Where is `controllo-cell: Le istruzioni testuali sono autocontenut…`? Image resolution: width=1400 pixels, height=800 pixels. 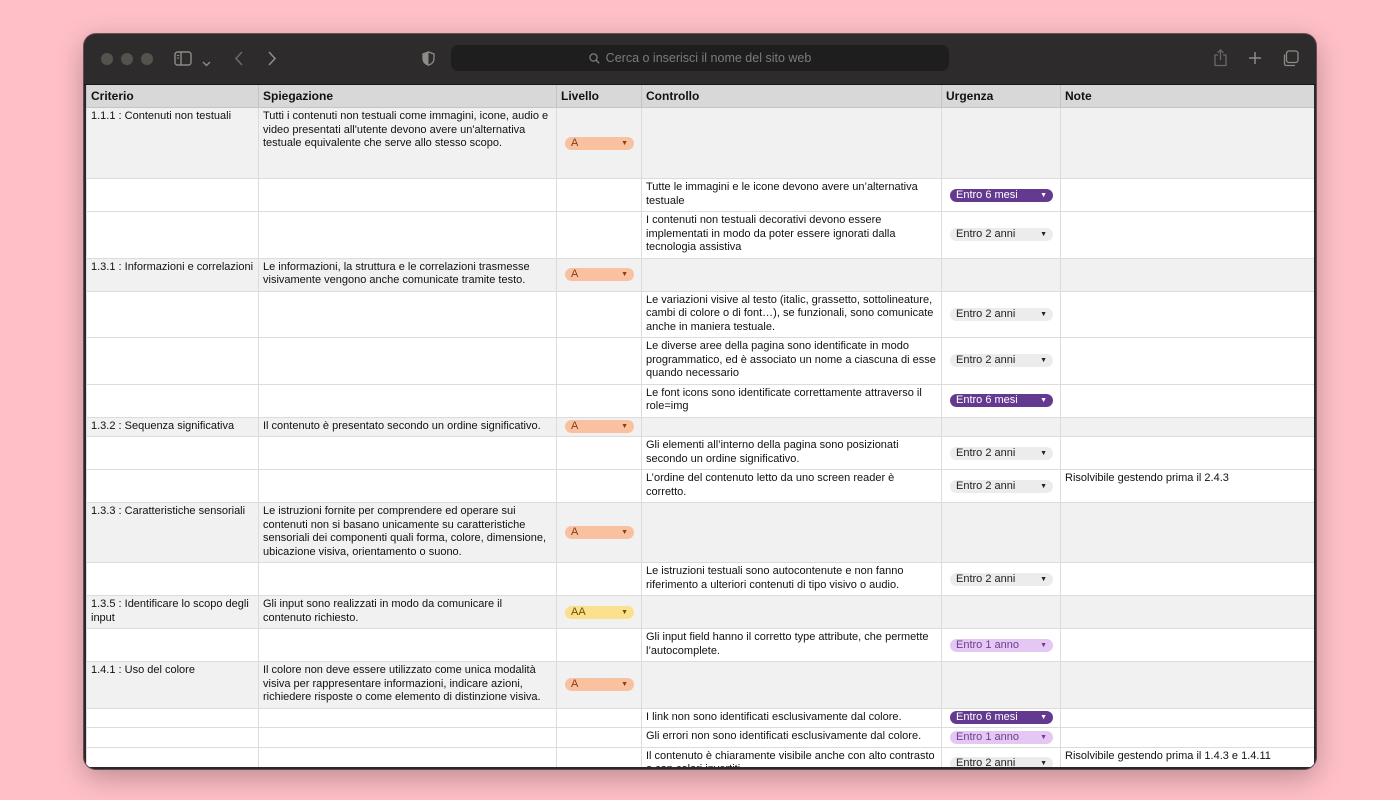
controllo-cell: Le istruzioni testuali sono autocontenut… is located at coordinates (791, 579).